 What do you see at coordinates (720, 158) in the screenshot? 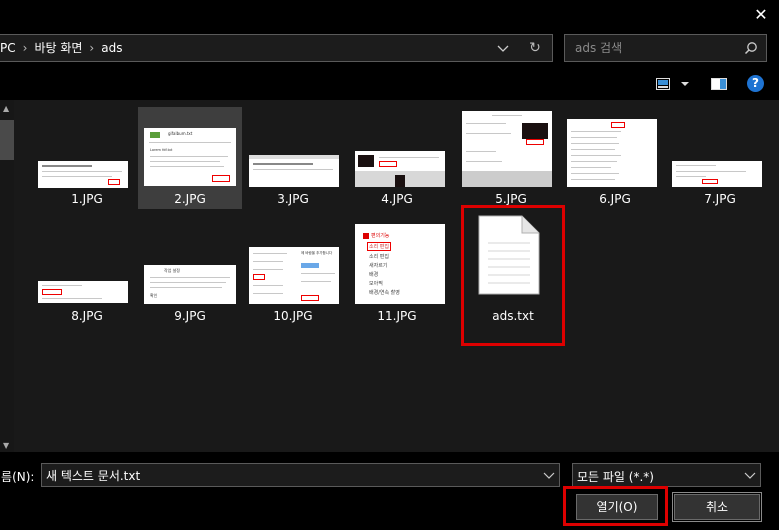
I see `file-item: 7.JPG` at bounding box center [720, 158].